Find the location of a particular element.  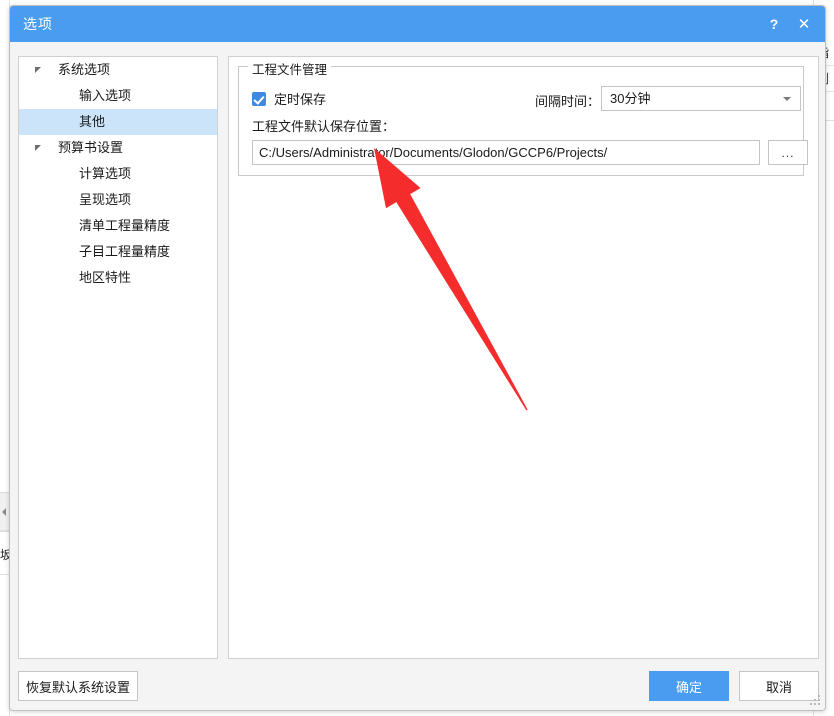

default-path-label: 工程文件默认保存位置： is located at coordinates (324, 126).